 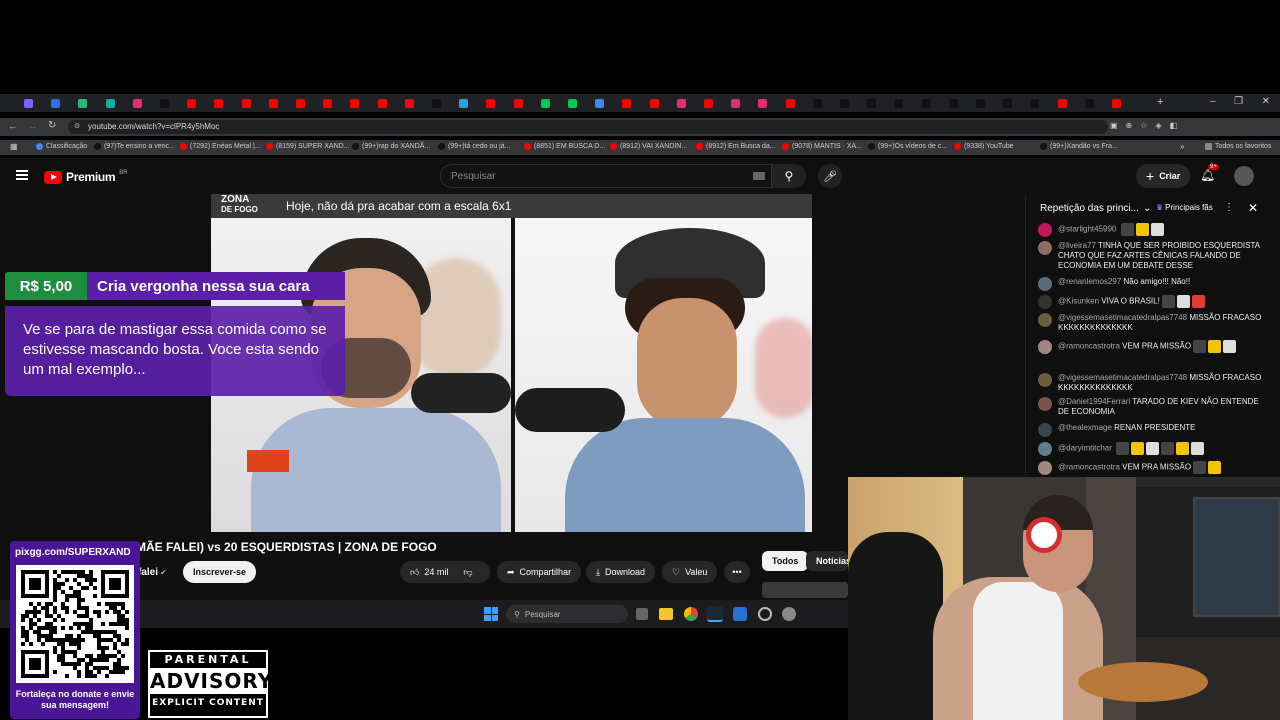 What do you see at coordinates (1209, 173) in the screenshot?
I see `notifications-button: 🔔︎ 9+` at bounding box center [1209, 173].